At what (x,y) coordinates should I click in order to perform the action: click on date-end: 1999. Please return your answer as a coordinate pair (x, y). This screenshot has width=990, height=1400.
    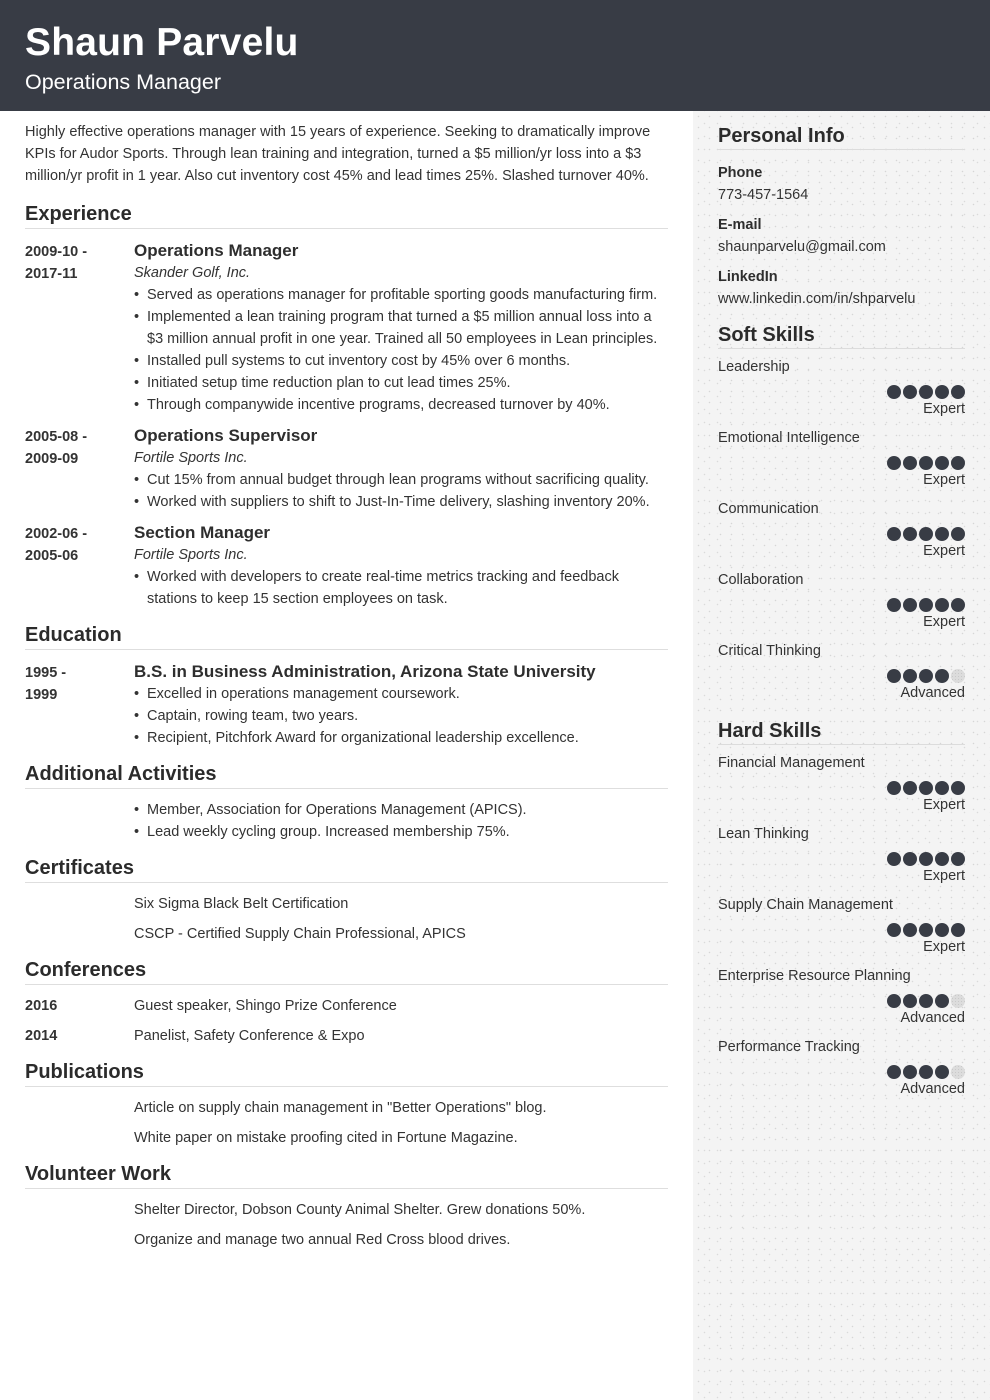
    Looking at the image, I should click on (41, 695).